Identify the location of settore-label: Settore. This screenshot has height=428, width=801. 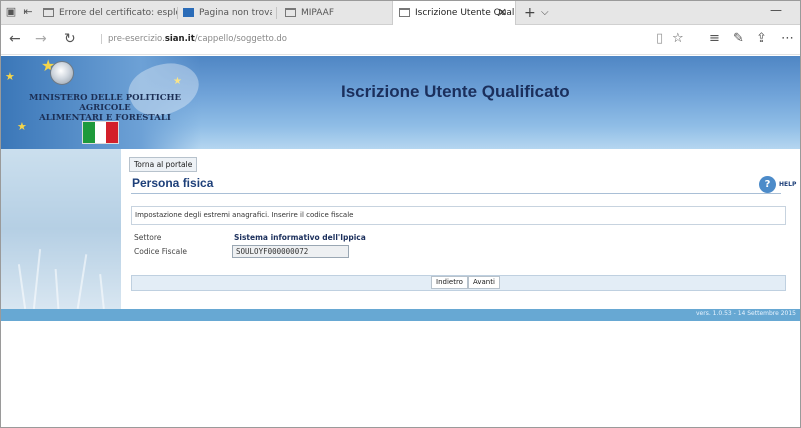
(148, 237).